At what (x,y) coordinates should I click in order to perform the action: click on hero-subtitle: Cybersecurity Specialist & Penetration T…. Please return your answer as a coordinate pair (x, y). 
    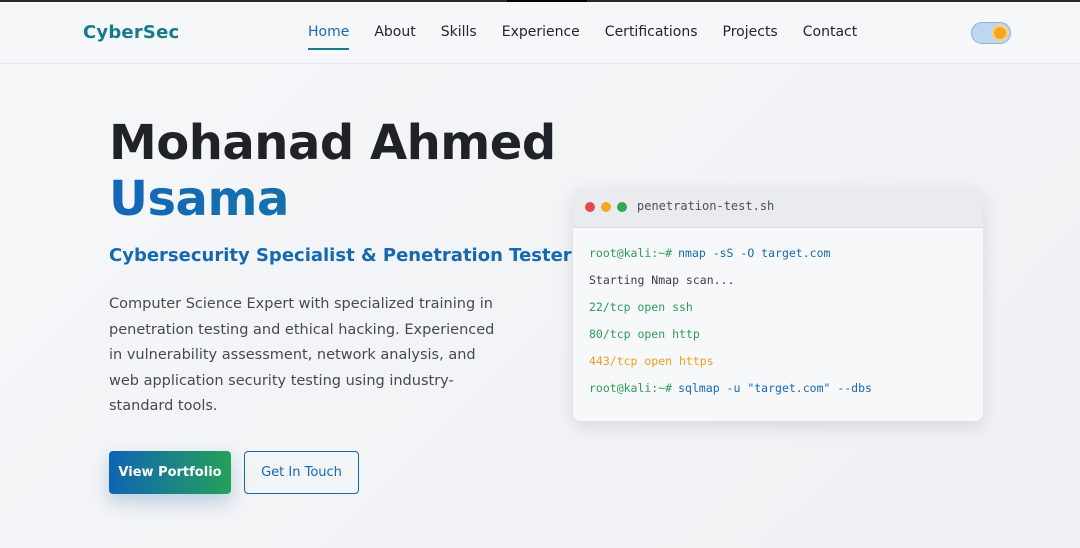
    Looking at the image, I should click on (340, 255).